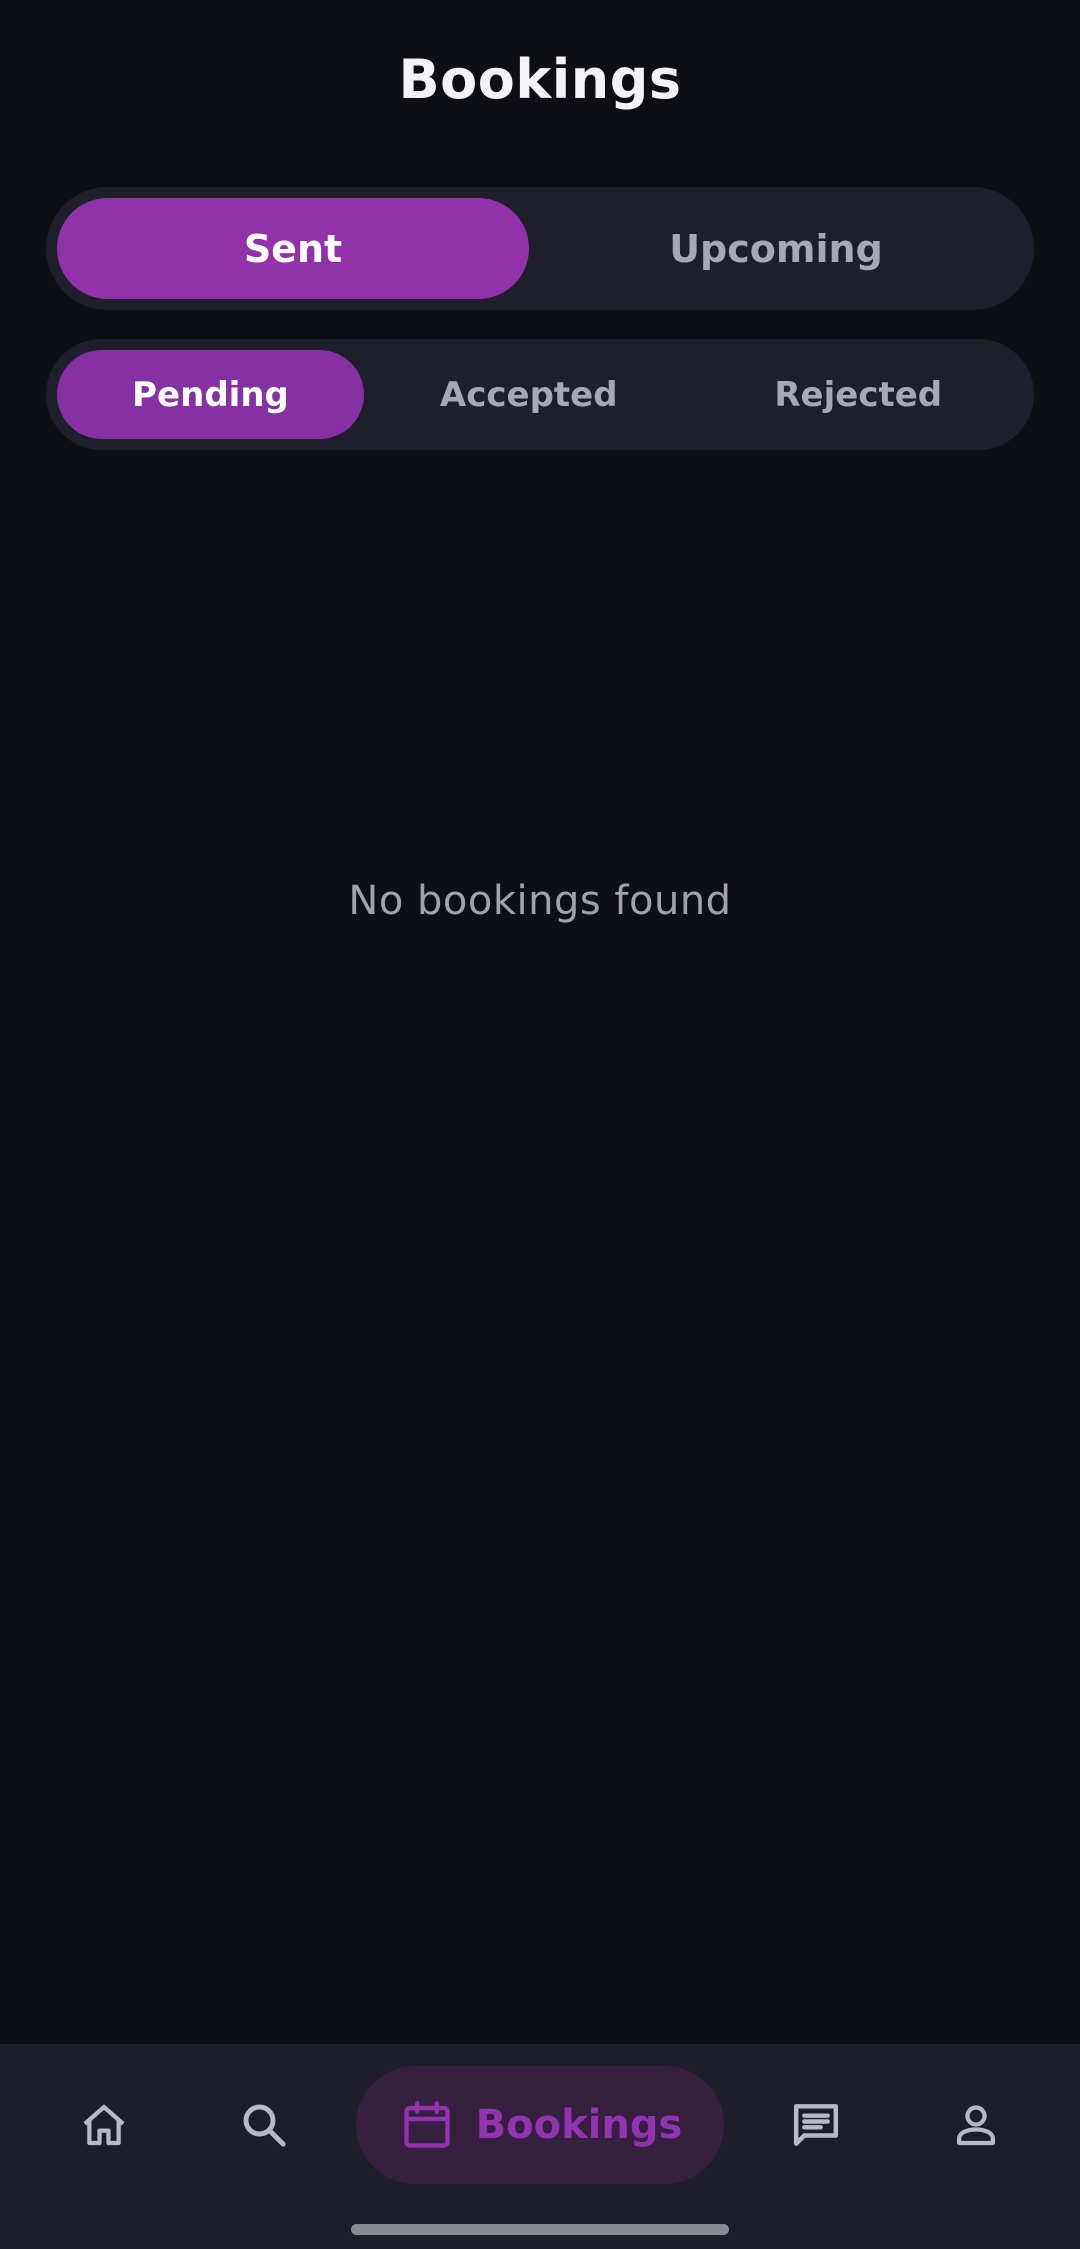 The image size is (1080, 2249). I want to click on booking-status-tabs: Pending Accepted Rejected, so click(540, 394).